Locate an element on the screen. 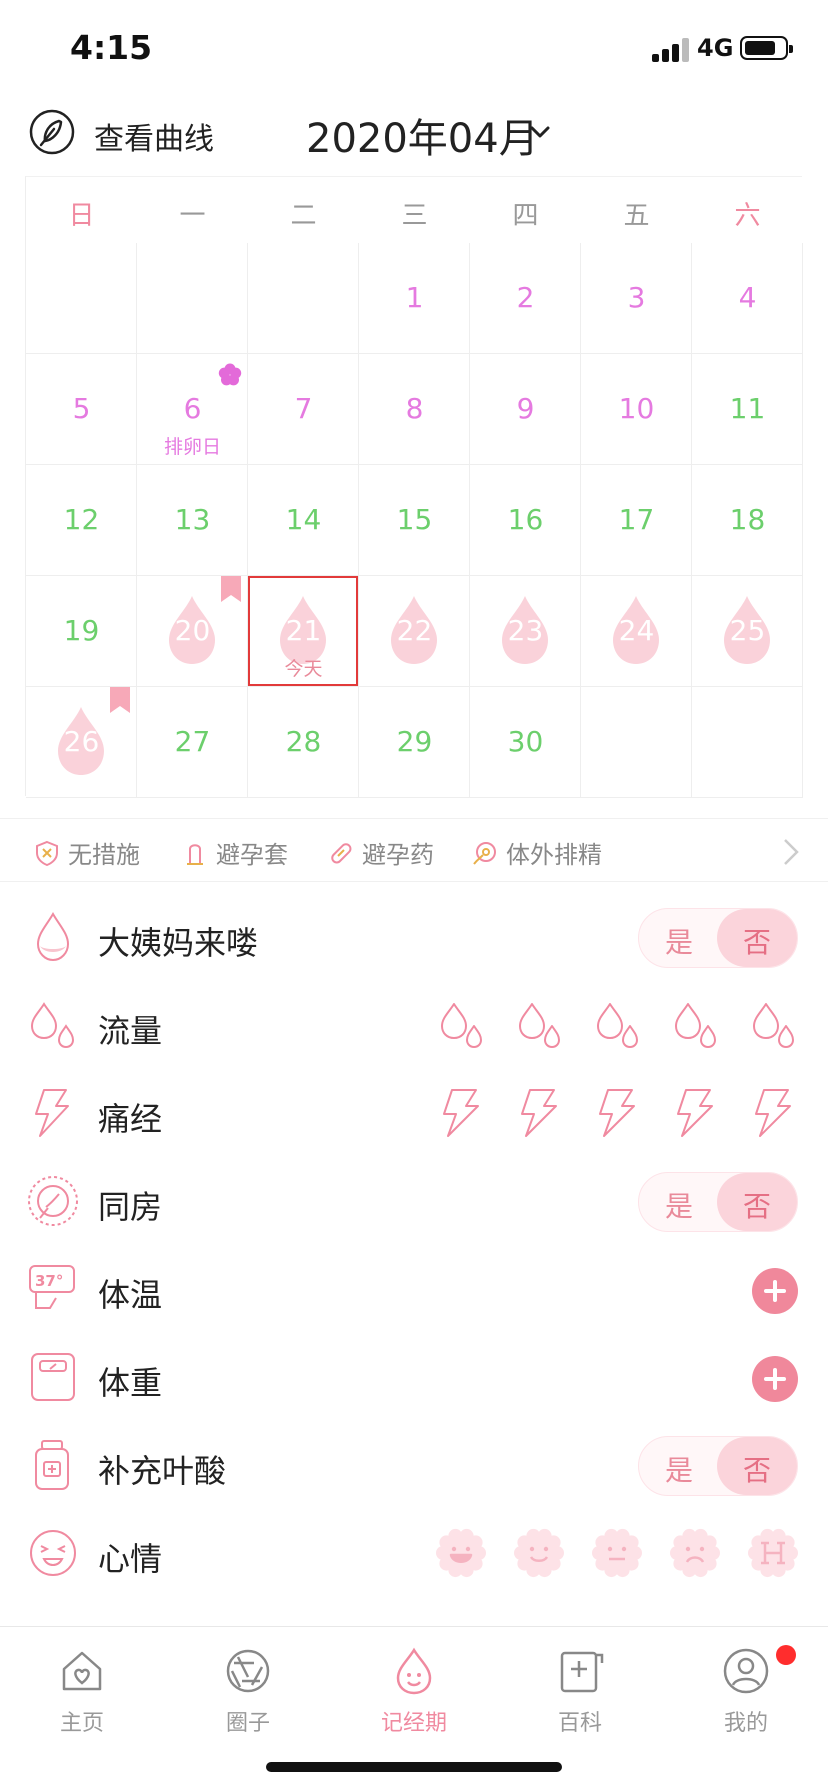  calendar-day: 12 is located at coordinates (81, 520).